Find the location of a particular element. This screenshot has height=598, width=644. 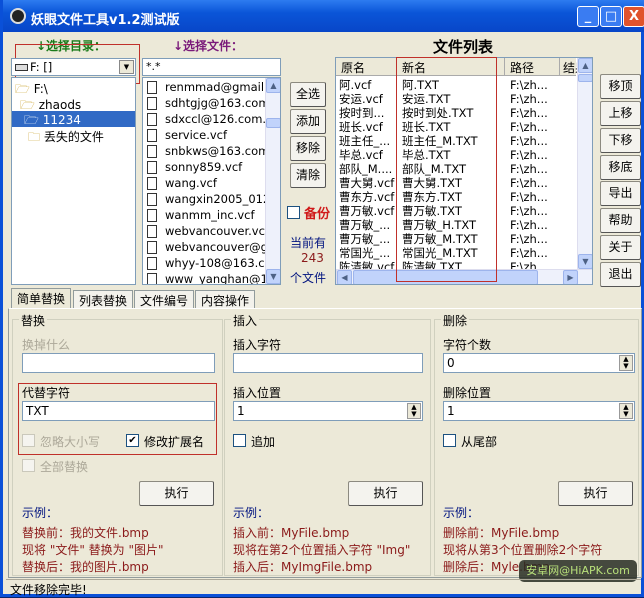

tab-simple-replace: 简单替换 is located at coordinates (41, 298).